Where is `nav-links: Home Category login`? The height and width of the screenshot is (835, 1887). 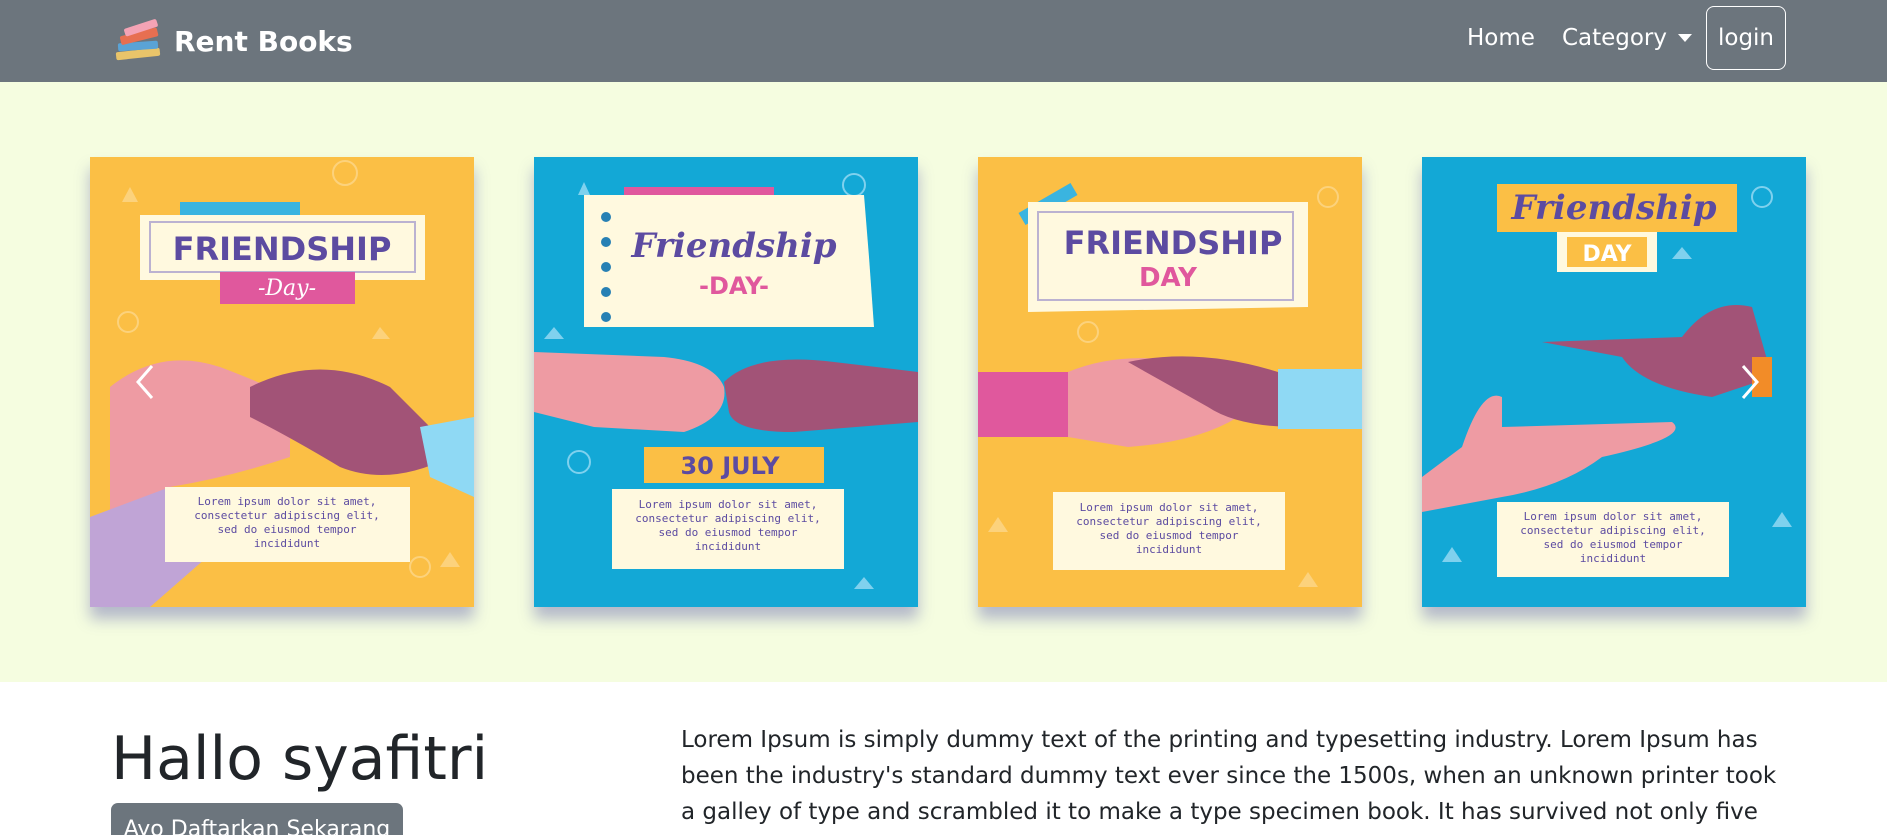 nav-links: Home Category login is located at coordinates (1626, 38).